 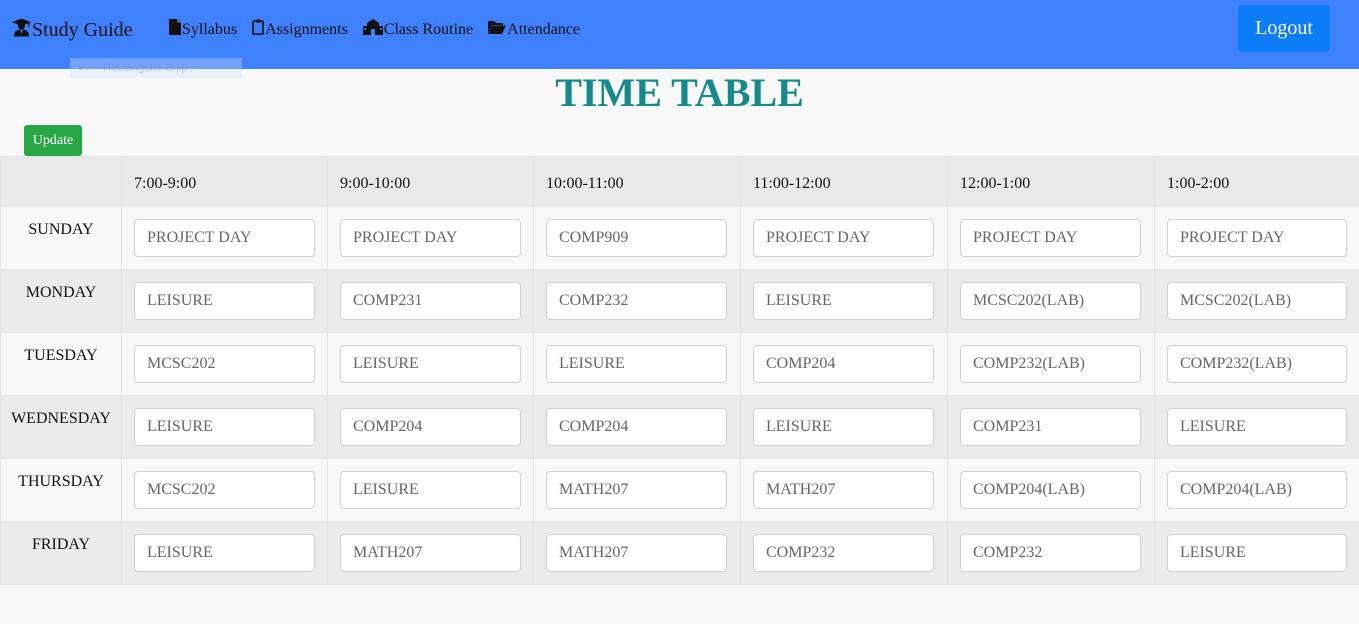 I want to click on table-row: SUNDAY, so click(x=679, y=238).